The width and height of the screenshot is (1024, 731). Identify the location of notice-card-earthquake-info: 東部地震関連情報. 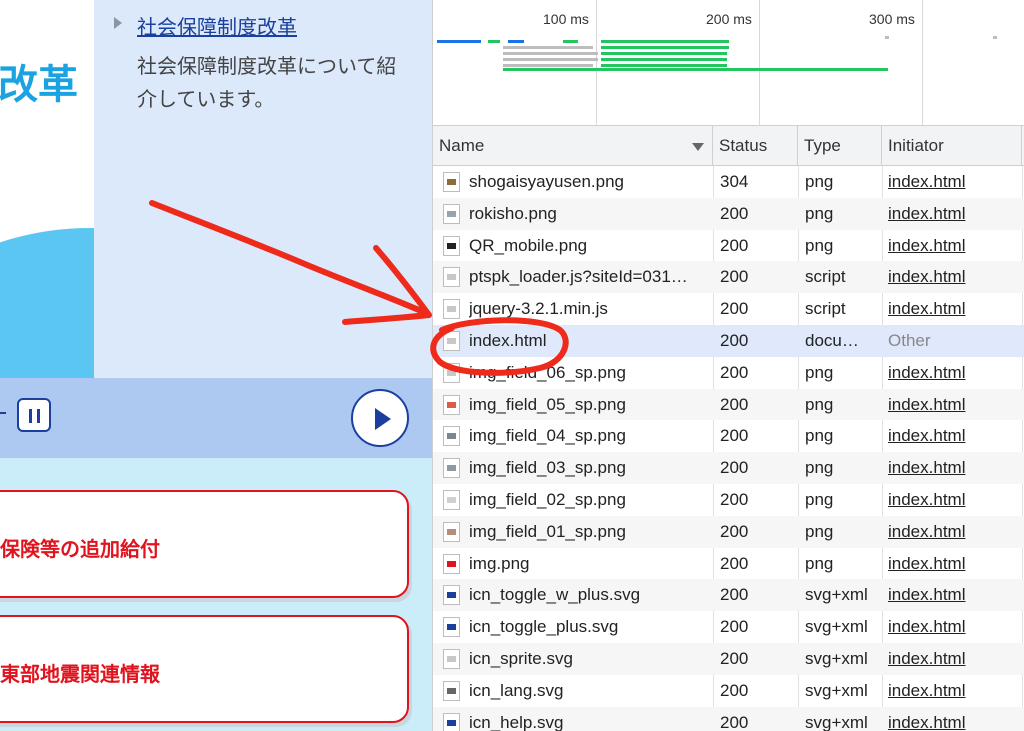
(204, 669).